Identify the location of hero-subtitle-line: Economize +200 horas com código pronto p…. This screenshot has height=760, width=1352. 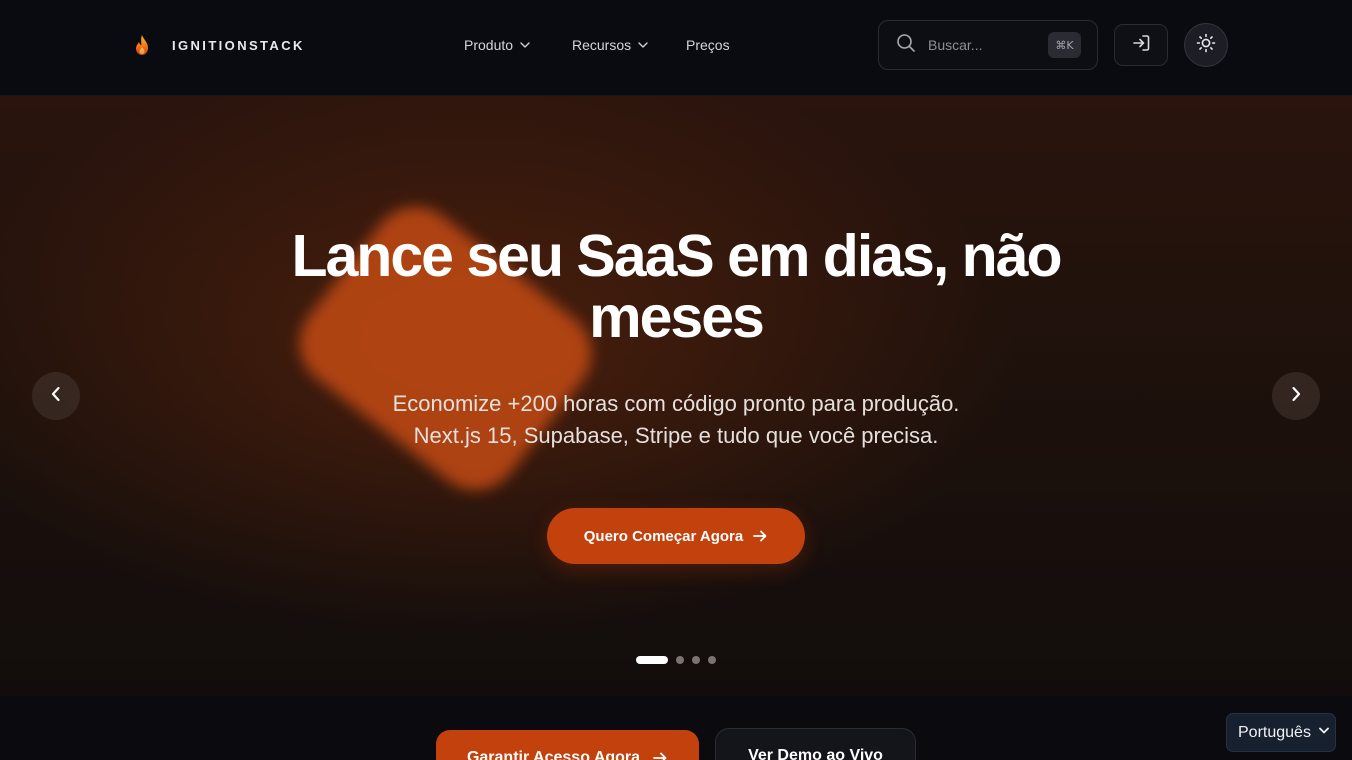
(676, 403).